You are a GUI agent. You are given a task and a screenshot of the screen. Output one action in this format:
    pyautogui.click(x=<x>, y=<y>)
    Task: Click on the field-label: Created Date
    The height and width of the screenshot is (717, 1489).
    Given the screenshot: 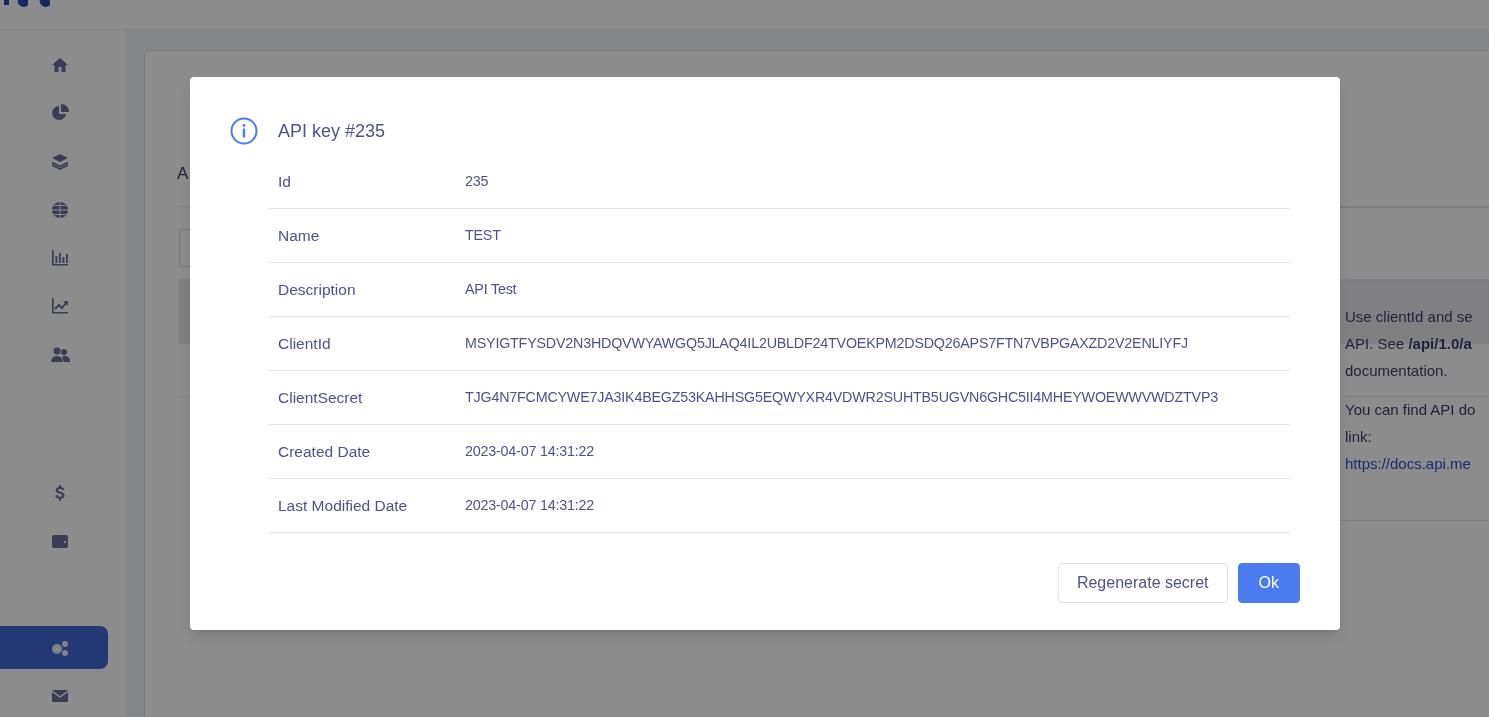 What is the action you would take?
    pyautogui.click(x=325, y=451)
    